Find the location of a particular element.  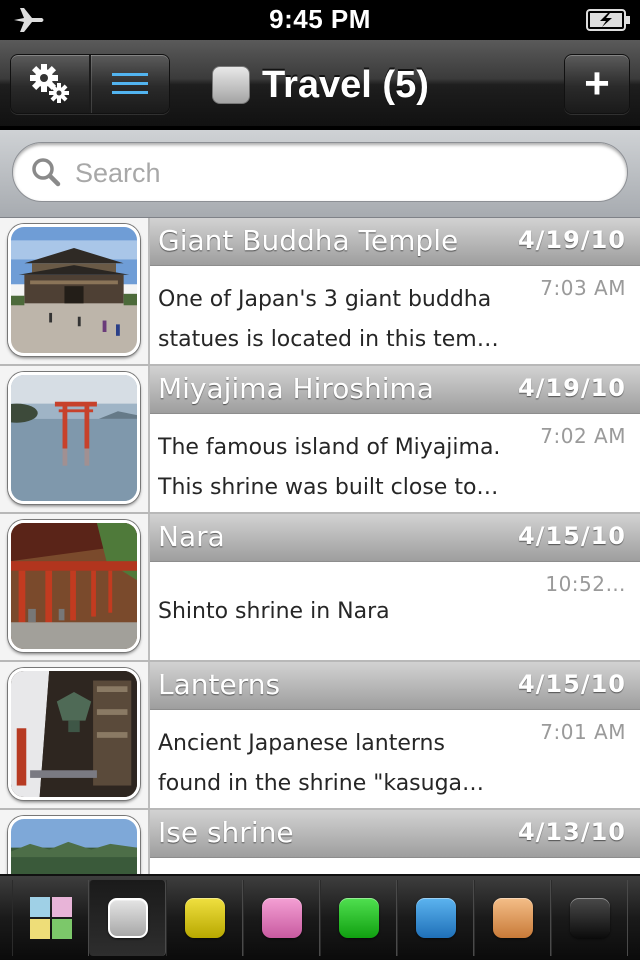

entry-header: Ise shrine 4/13/10 is located at coordinates (395, 834).